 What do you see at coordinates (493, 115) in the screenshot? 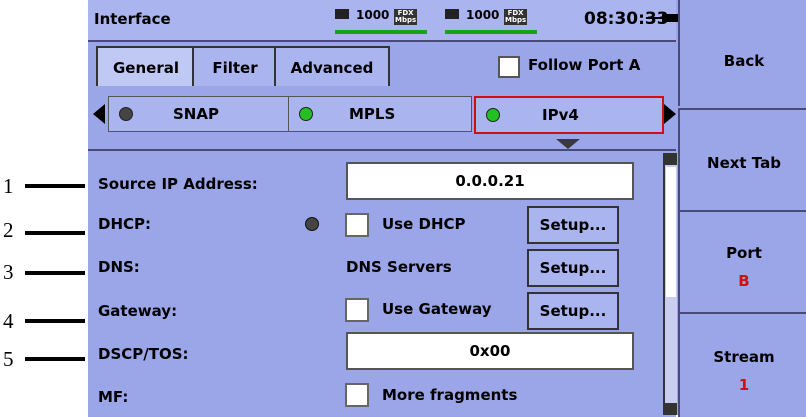
I see `ipv4-status-led-icon` at bounding box center [493, 115].